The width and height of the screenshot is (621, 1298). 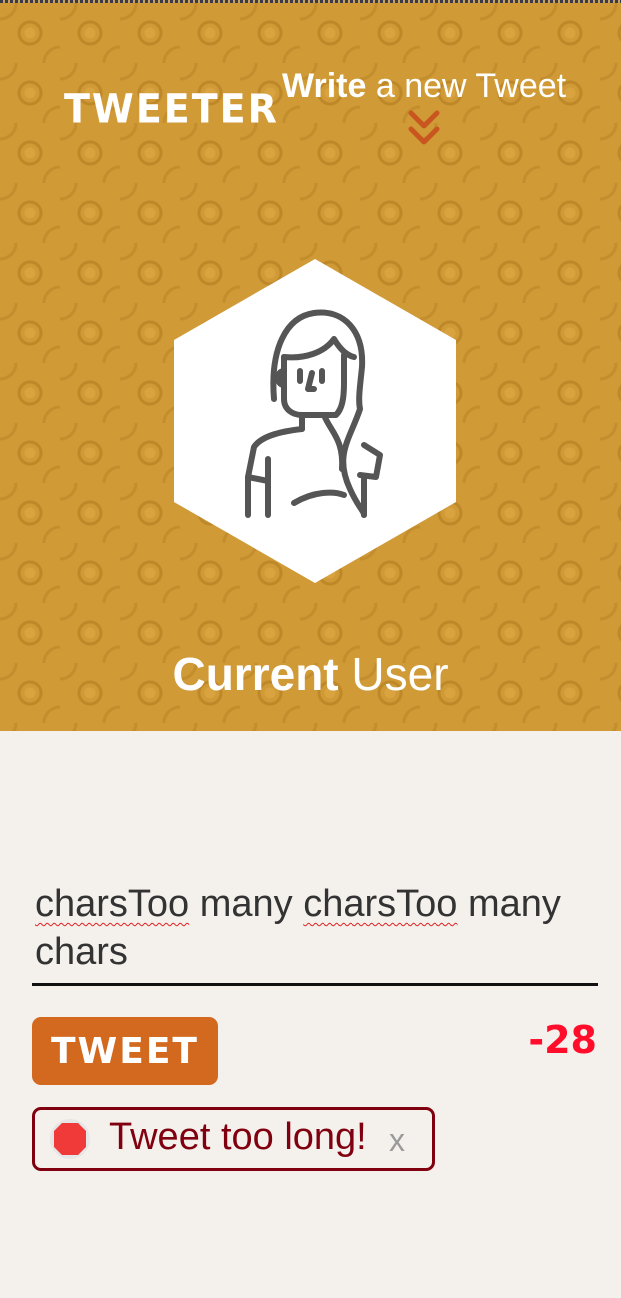 I want to click on profile-name: Current User, so click(x=310, y=674).